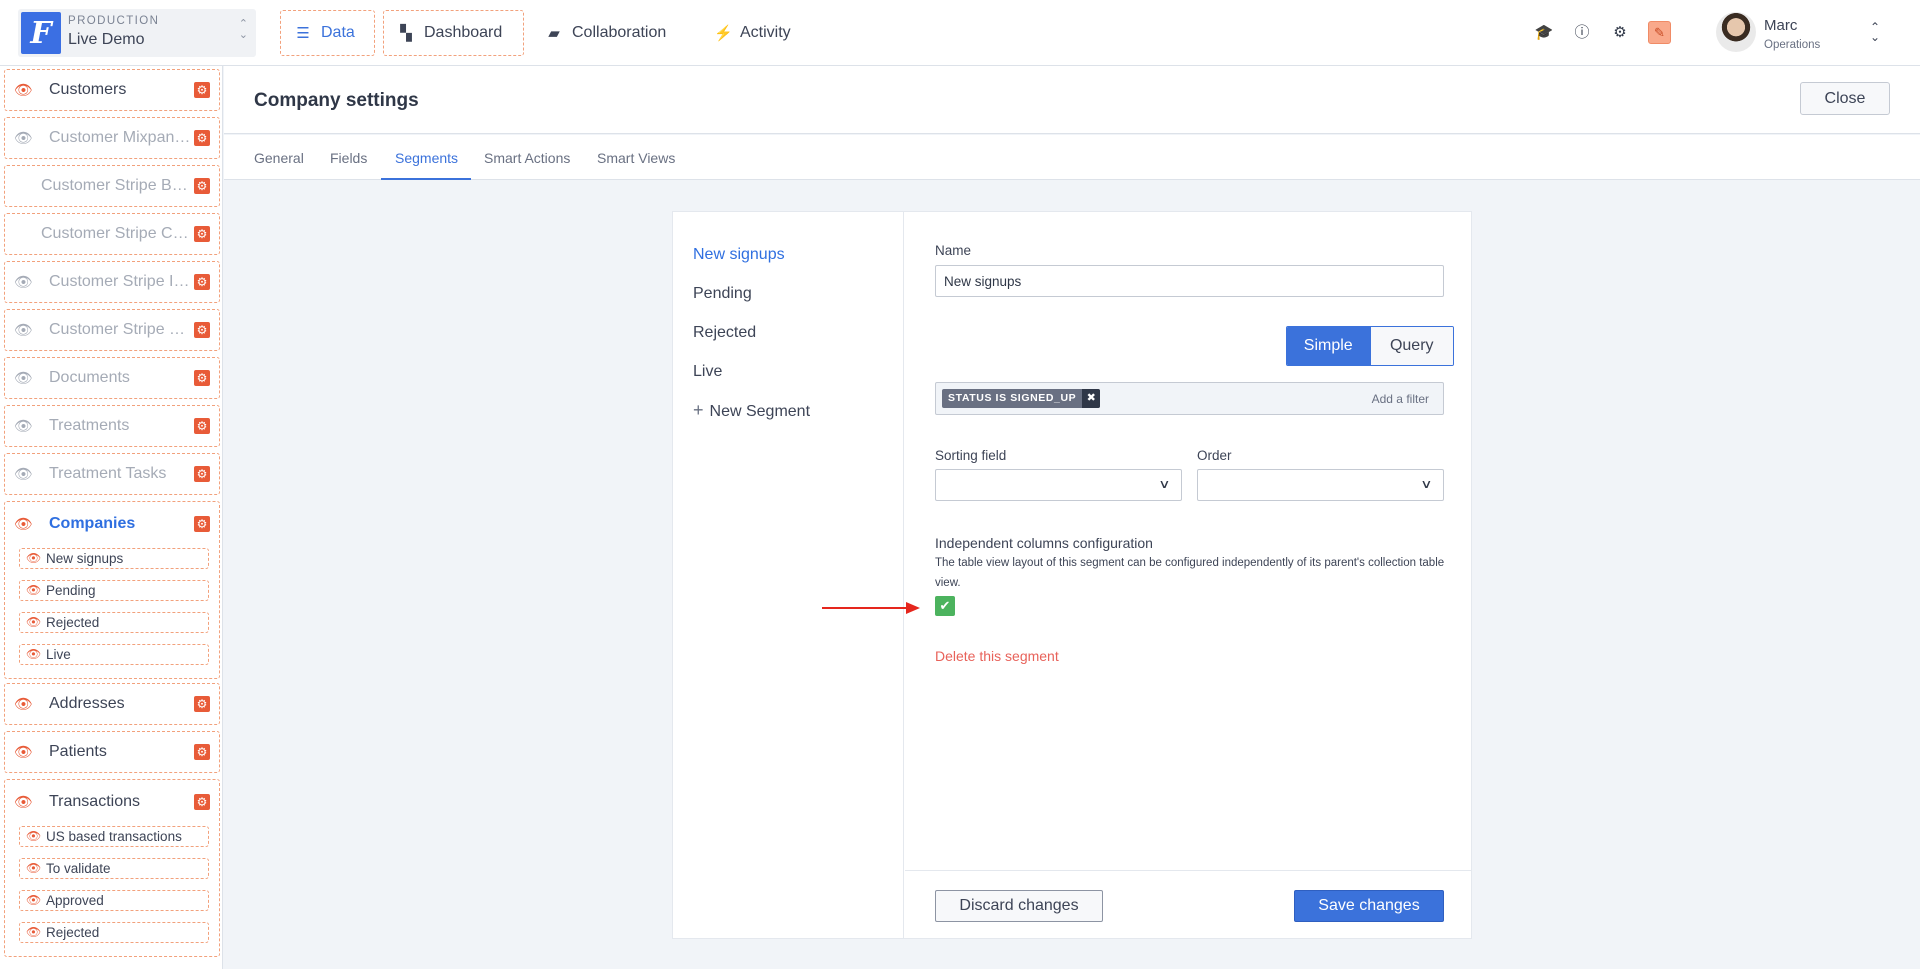  Describe the element at coordinates (114, 654) in the screenshot. I see `sidebar-segment-live: 👁 Live` at that location.